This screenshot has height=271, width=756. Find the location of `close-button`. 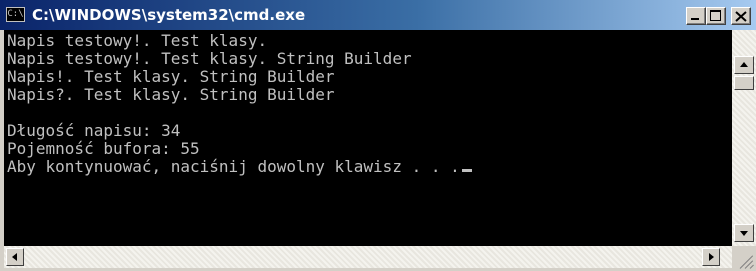

close-button is located at coordinates (741, 16).